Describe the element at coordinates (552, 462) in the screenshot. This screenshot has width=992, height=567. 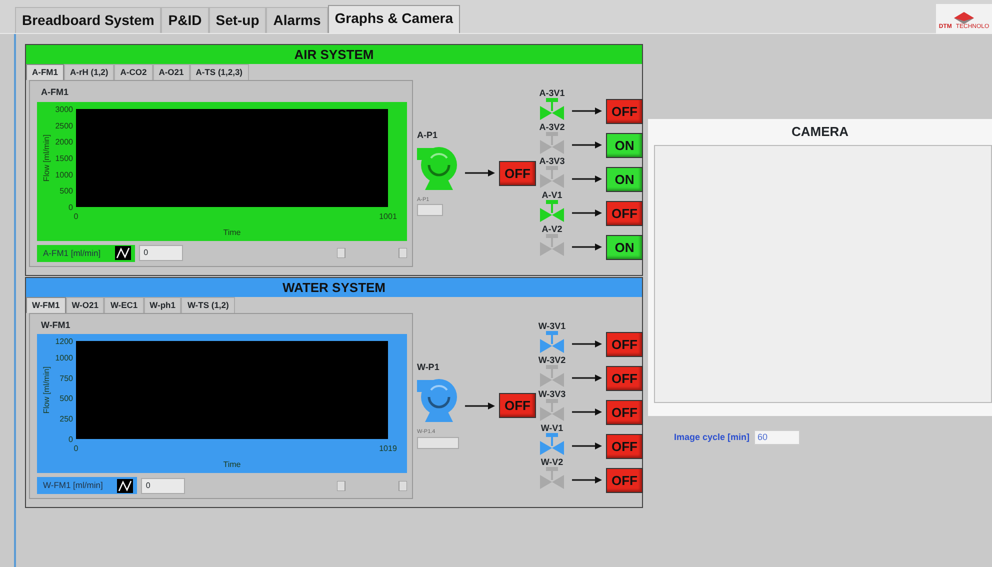
I see `valve-label: W-V2` at that location.